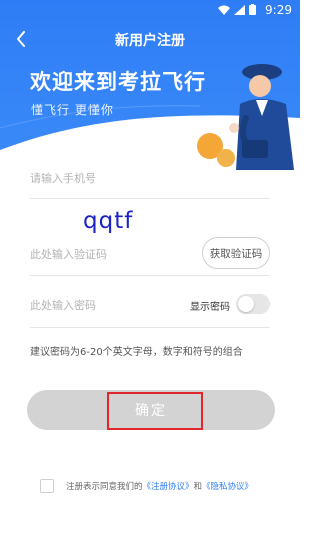  I want to click on pilot-illustration, so click(245, 117).